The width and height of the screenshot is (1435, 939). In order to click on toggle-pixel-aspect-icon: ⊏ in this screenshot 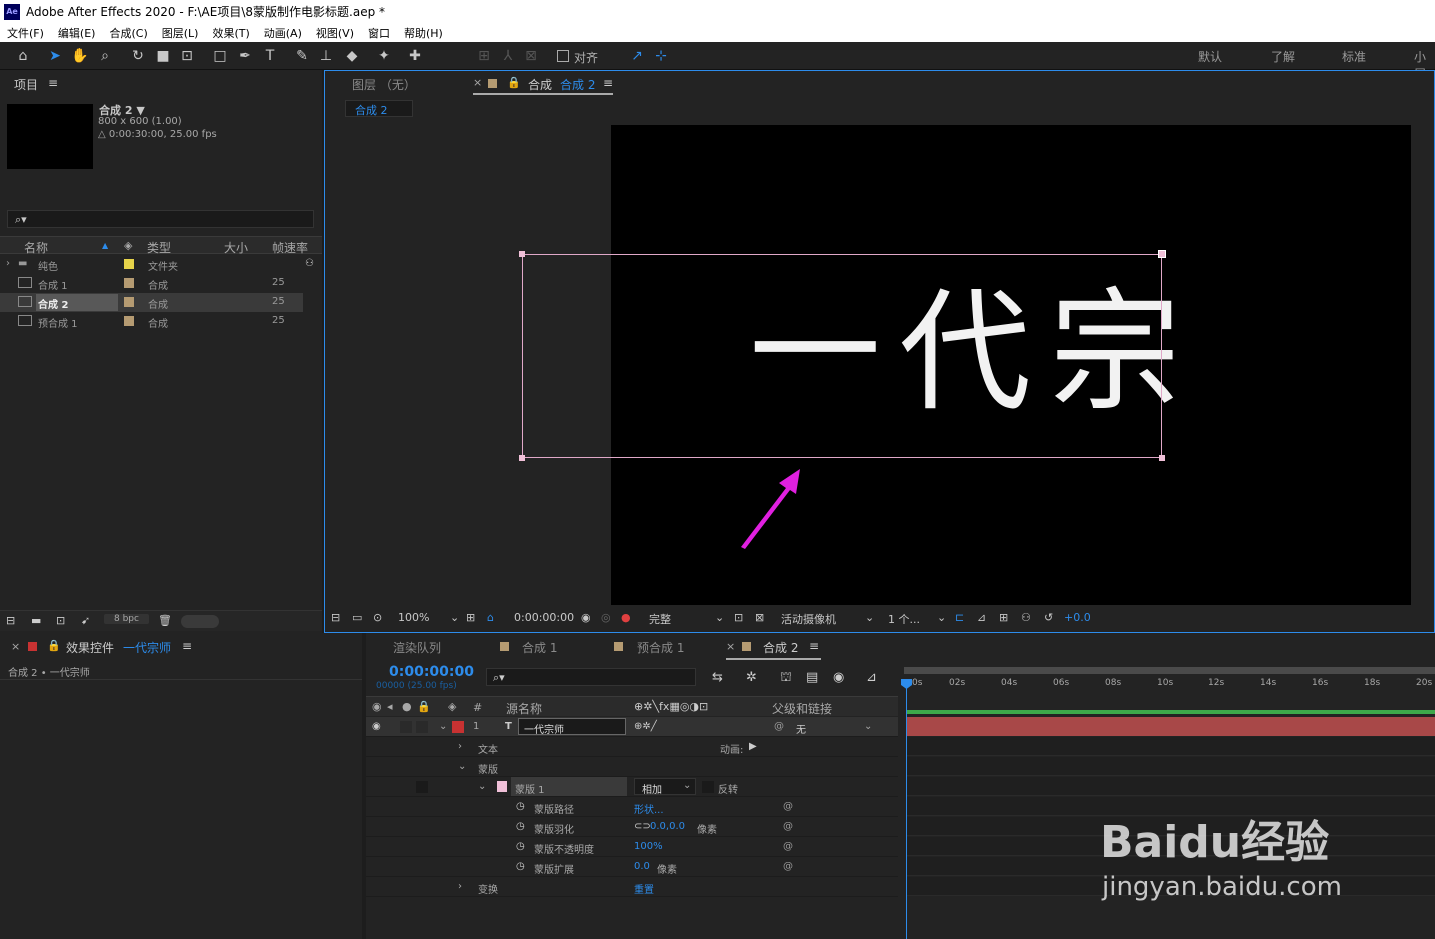, I will do `click(959, 617)`.